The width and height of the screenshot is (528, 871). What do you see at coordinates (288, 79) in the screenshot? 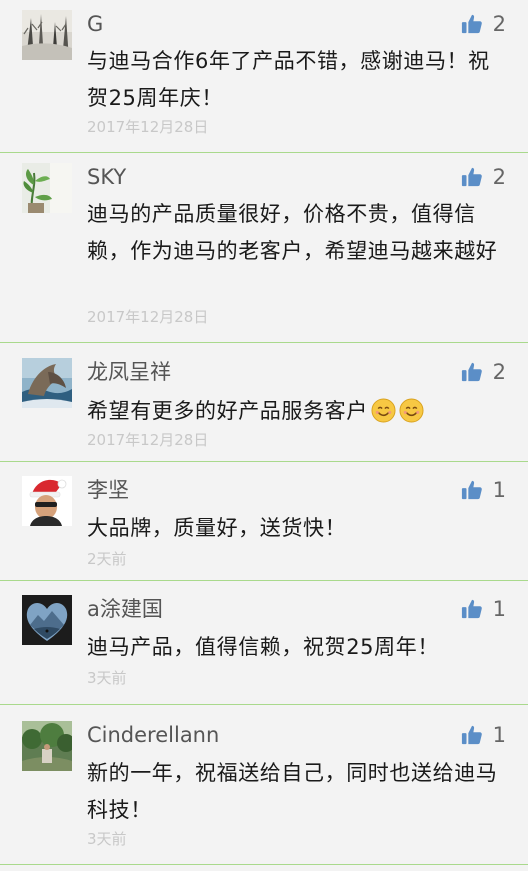
I see `comment-text: 与迪马合作6年了产品不错，感谢迪马！祝贺25周年庆！` at bounding box center [288, 79].